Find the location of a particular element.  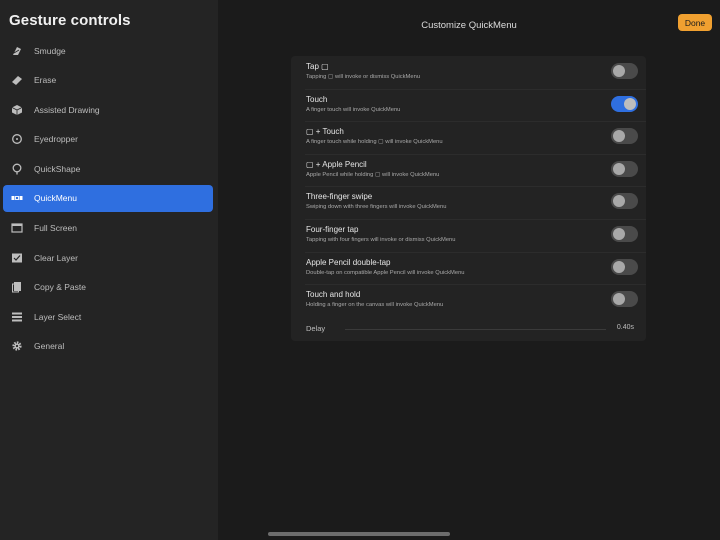

full-screen-icon is located at coordinates (17, 228).